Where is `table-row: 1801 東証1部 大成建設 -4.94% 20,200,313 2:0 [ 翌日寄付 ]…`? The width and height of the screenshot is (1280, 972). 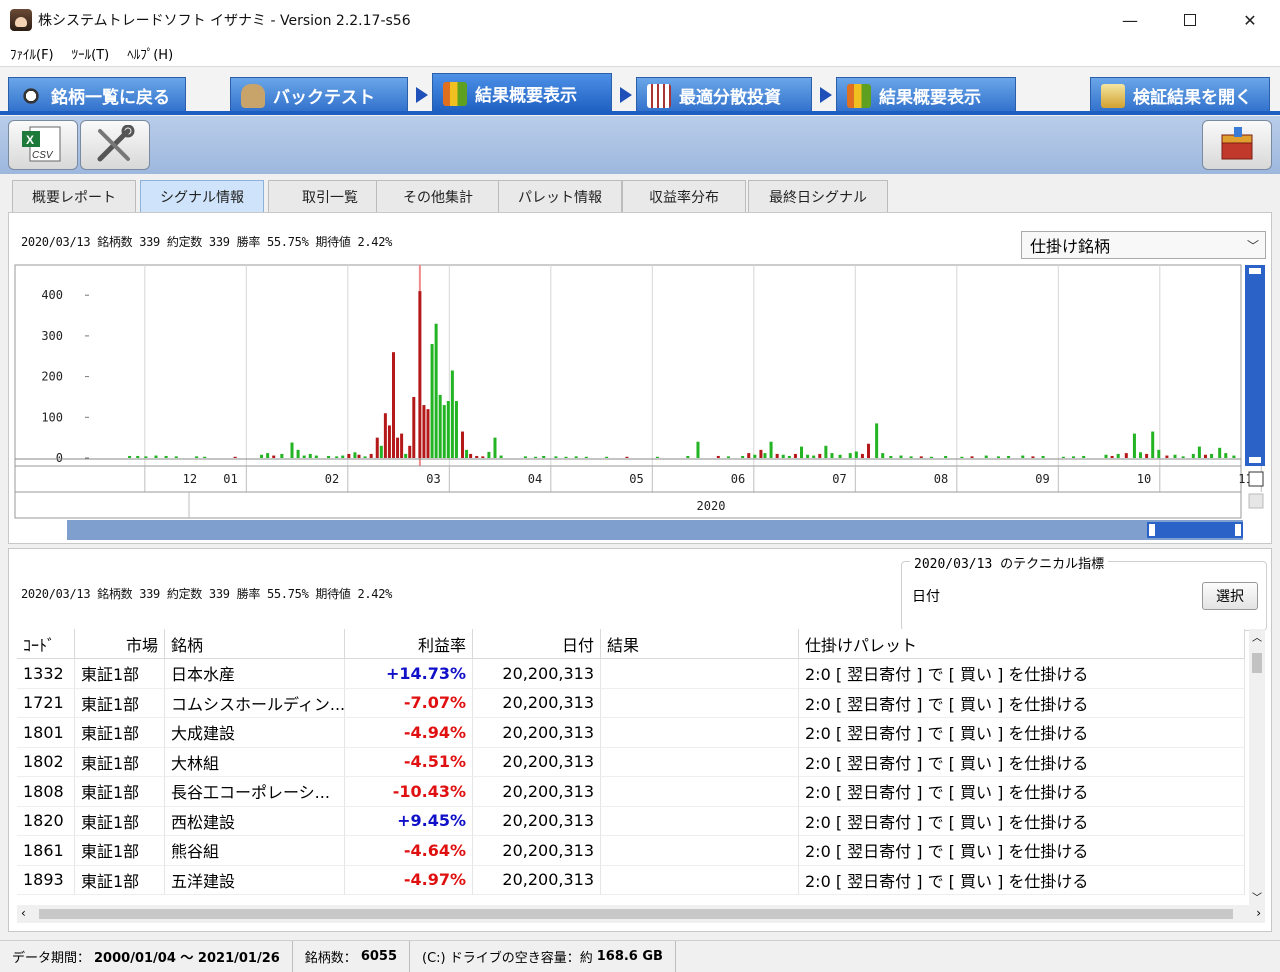 table-row: 1801 東証1部 大成建設 -4.94% 20,200,313 2:0 [ 翌日寄付 ]… is located at coordinates (631, 733).